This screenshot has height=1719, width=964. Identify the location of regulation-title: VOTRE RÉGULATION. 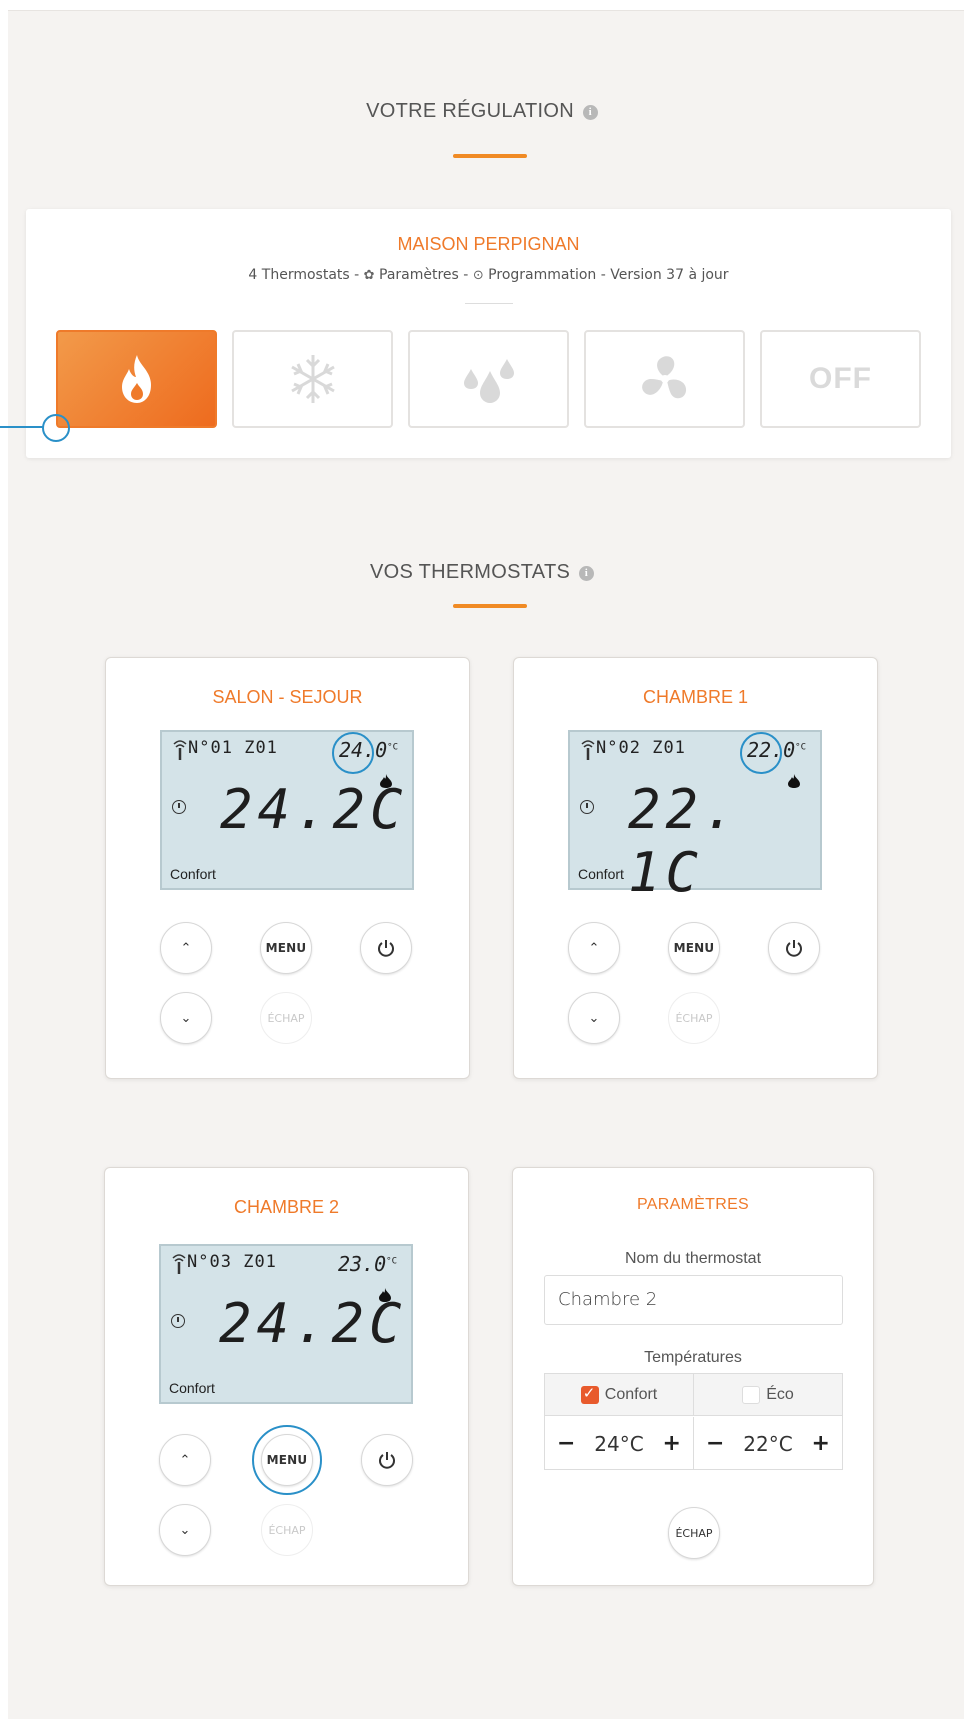
(470, 111).